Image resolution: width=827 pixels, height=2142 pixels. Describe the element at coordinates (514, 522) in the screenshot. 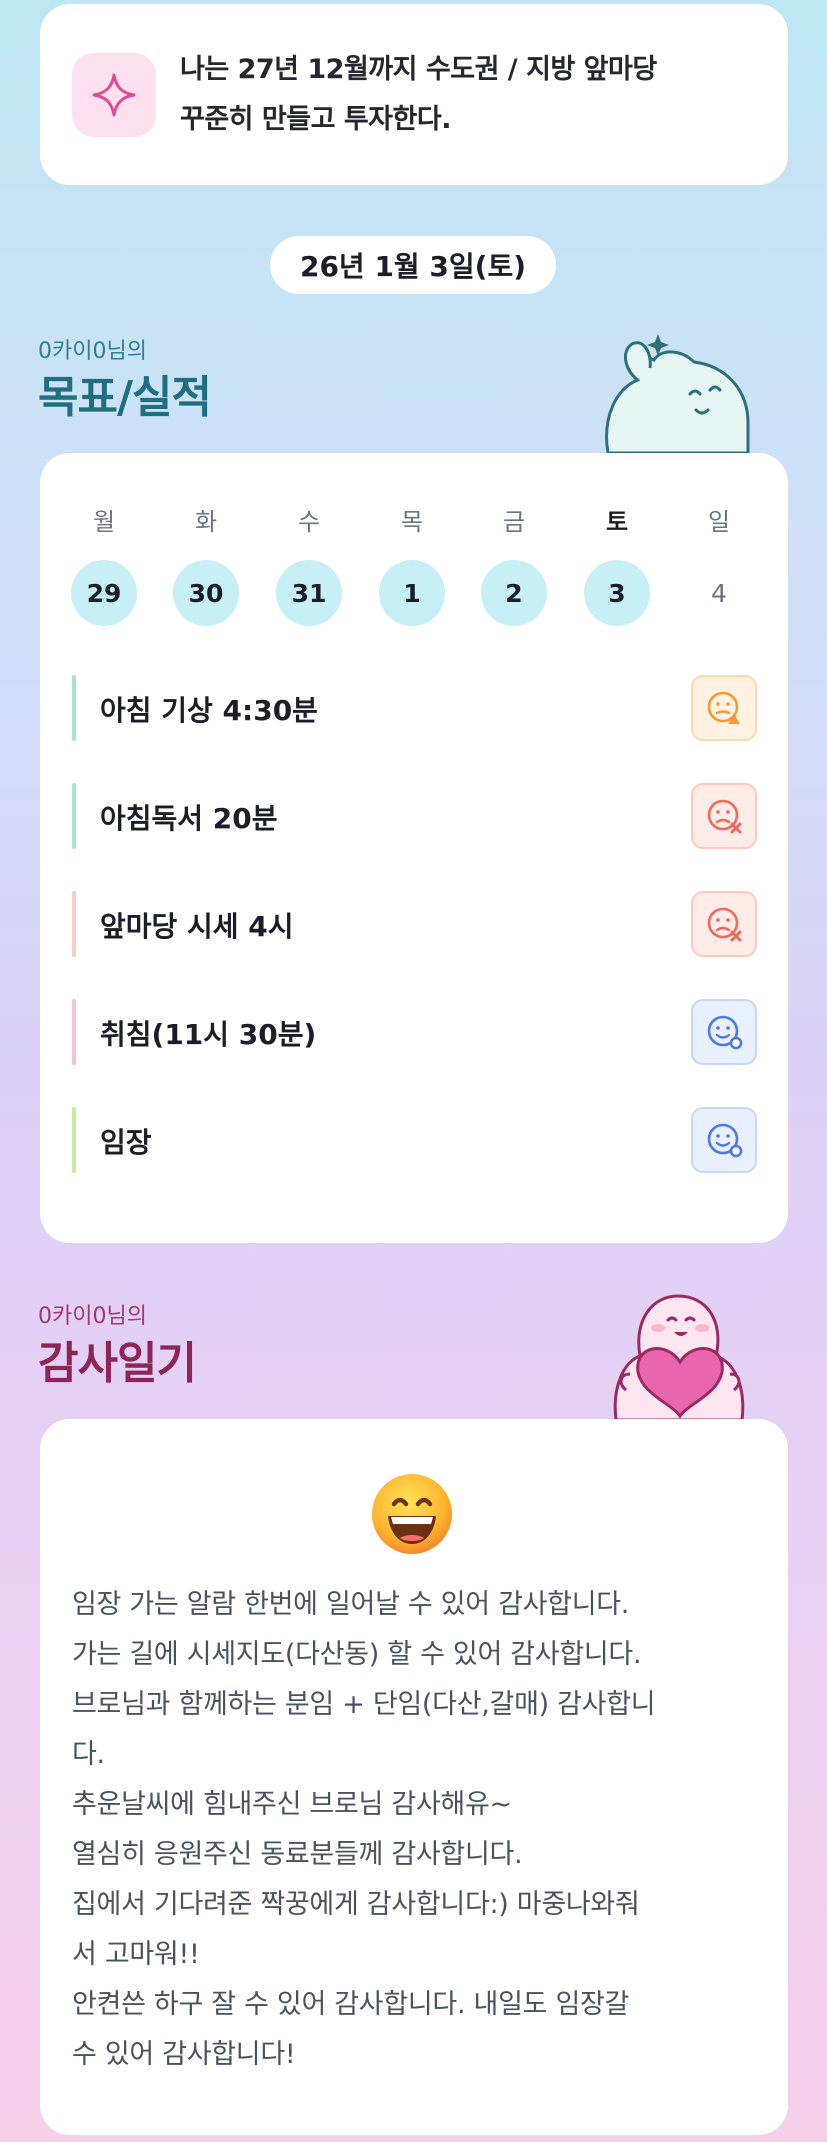

I see `weekday-label: 금` at that location.